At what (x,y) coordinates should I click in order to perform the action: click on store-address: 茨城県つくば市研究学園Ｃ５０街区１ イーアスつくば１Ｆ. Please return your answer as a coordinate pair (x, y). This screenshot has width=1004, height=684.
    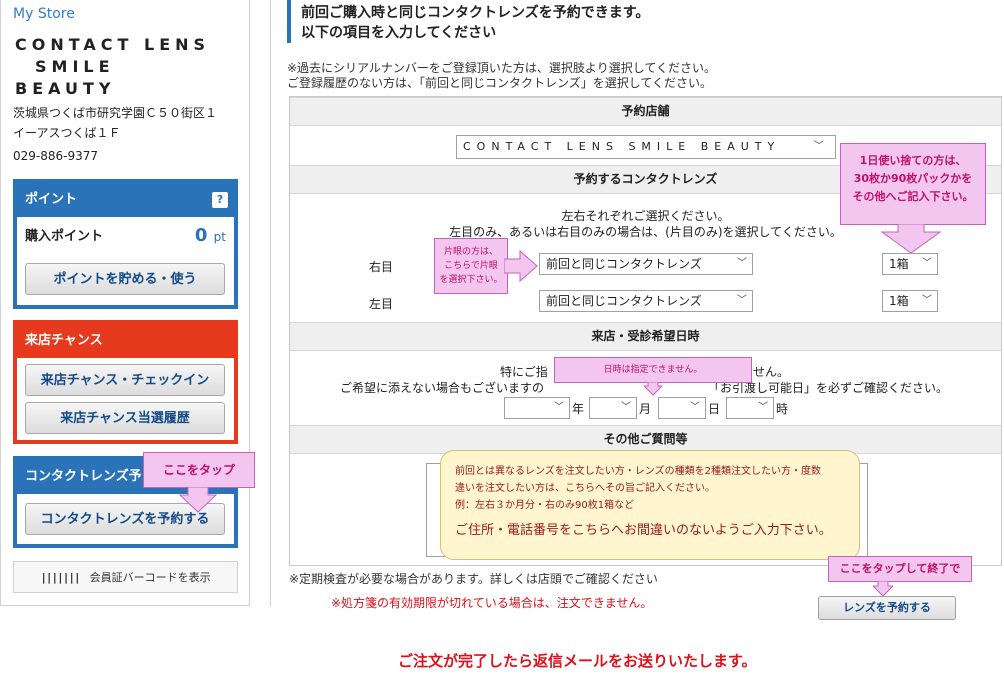
    Looking at the image, I should click on (115, 123).